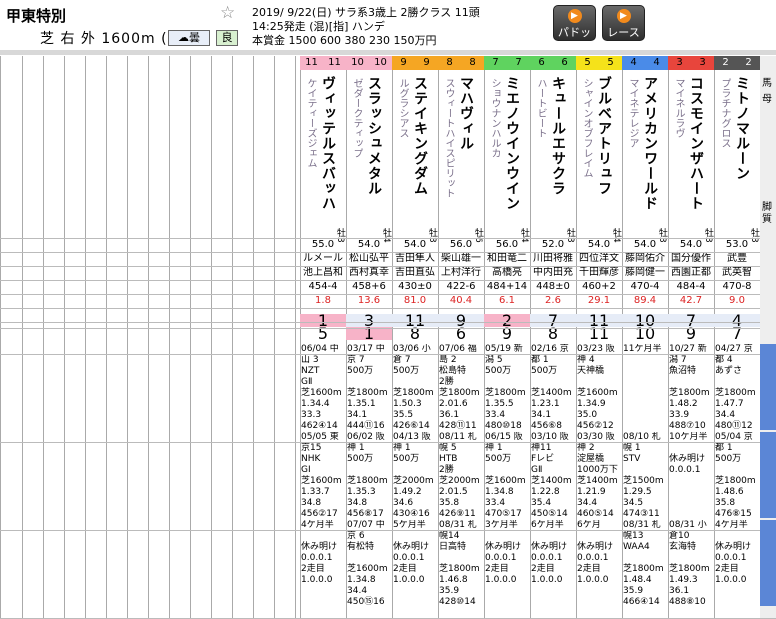  I want to click on horse-name: キュールエサクラ, so click(558, 136).